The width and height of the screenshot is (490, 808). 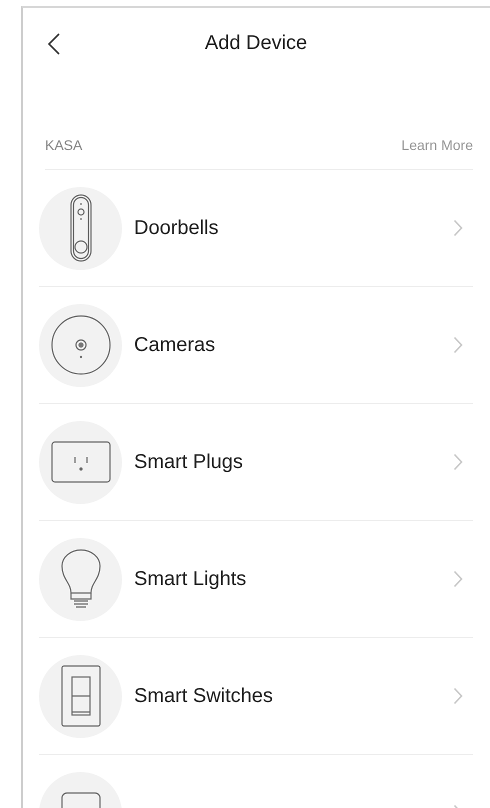 What do you see at coordinates (256, 462) in the screenshot?
I see `device-category-row: Smart Plugs` at bounding box center [256, 462].